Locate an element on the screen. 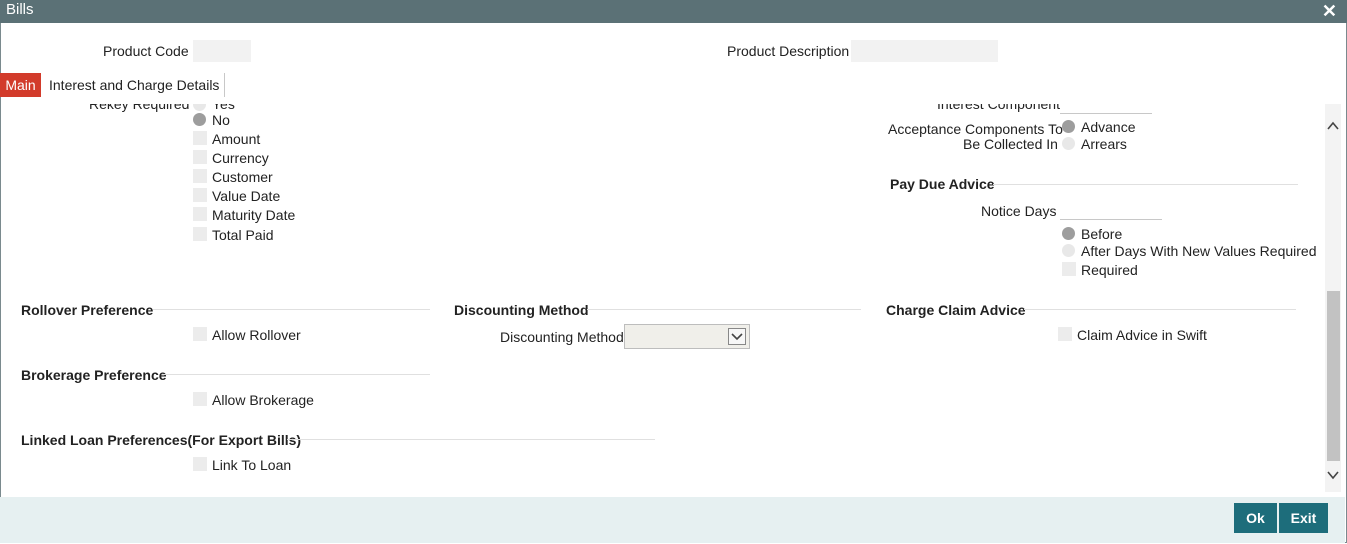  window-titlebar: Bills ✕ is located at coordinates (673, 11).